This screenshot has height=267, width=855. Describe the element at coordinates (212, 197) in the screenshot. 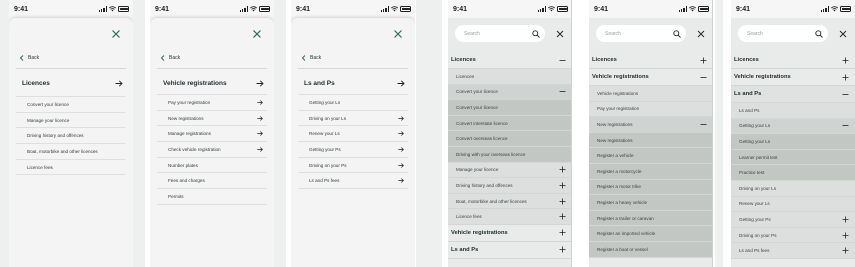

I see `list-item: Permits` at that location.